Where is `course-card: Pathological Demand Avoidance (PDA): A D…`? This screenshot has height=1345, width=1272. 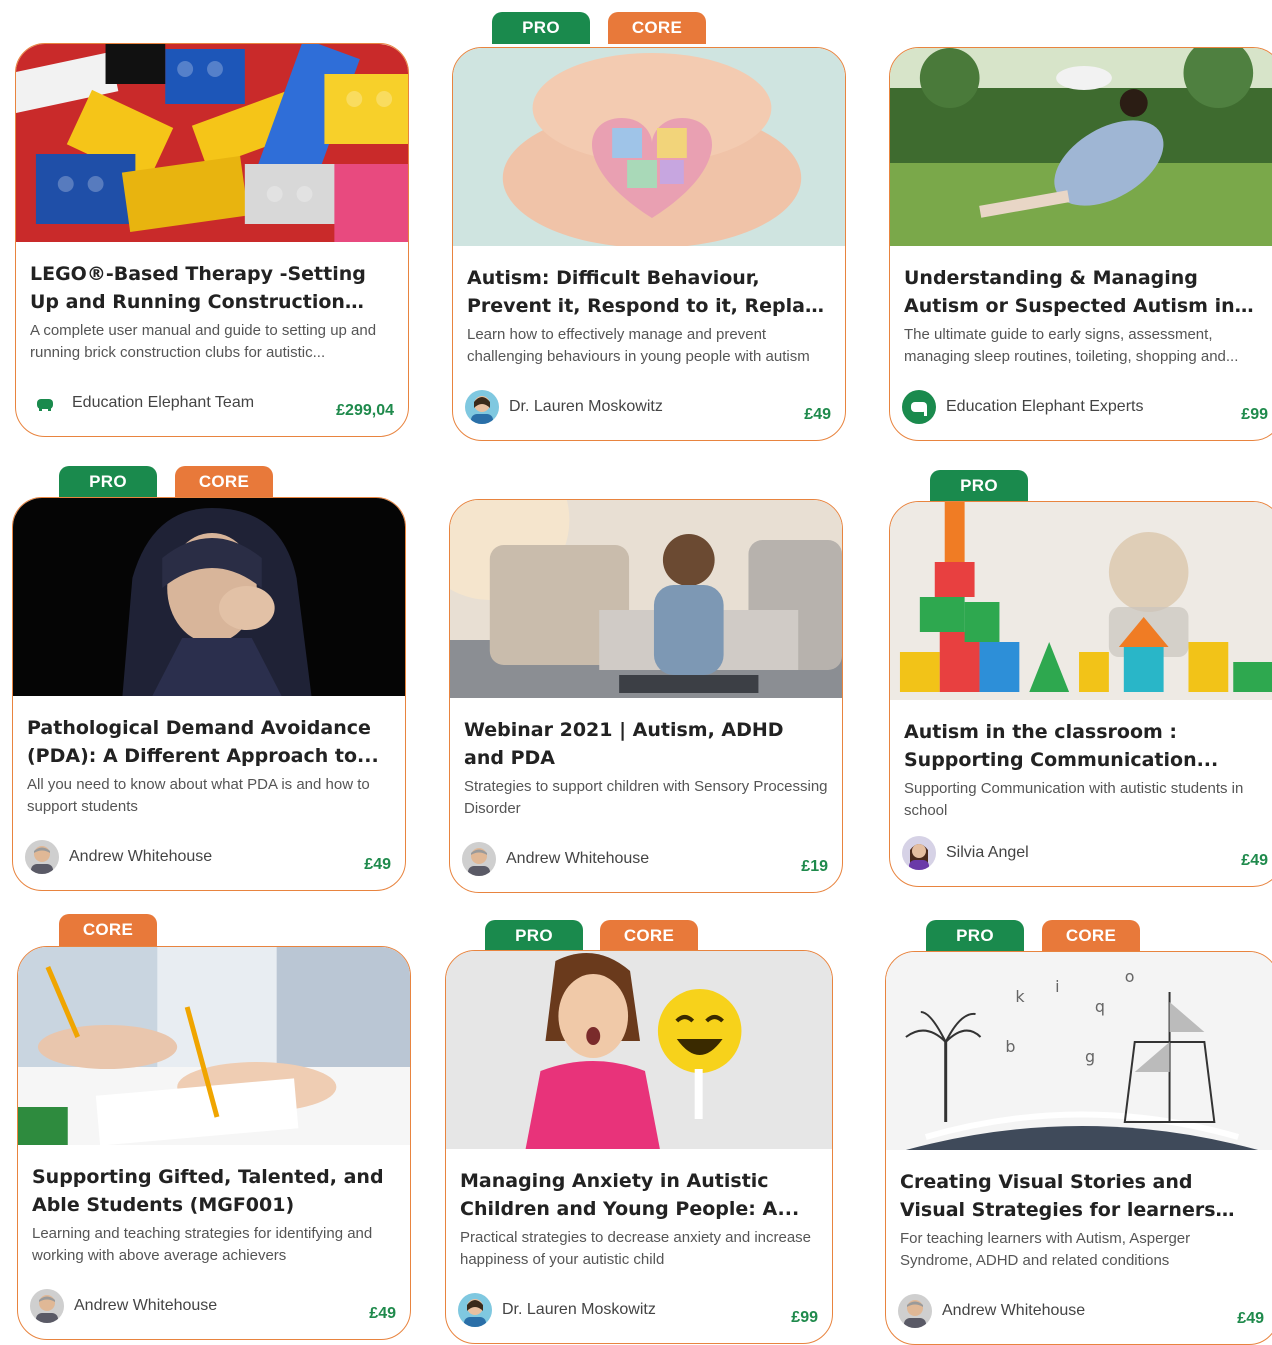 course-card: Pathological Demand Avoidance (PDA): A D… is located at coordinates (209, 694).